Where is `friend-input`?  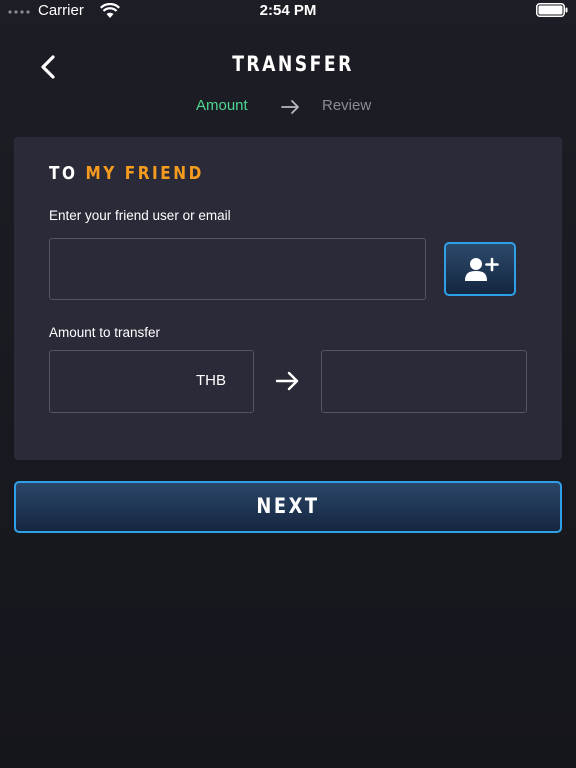
friend-input is located at coordinates (237, 269).